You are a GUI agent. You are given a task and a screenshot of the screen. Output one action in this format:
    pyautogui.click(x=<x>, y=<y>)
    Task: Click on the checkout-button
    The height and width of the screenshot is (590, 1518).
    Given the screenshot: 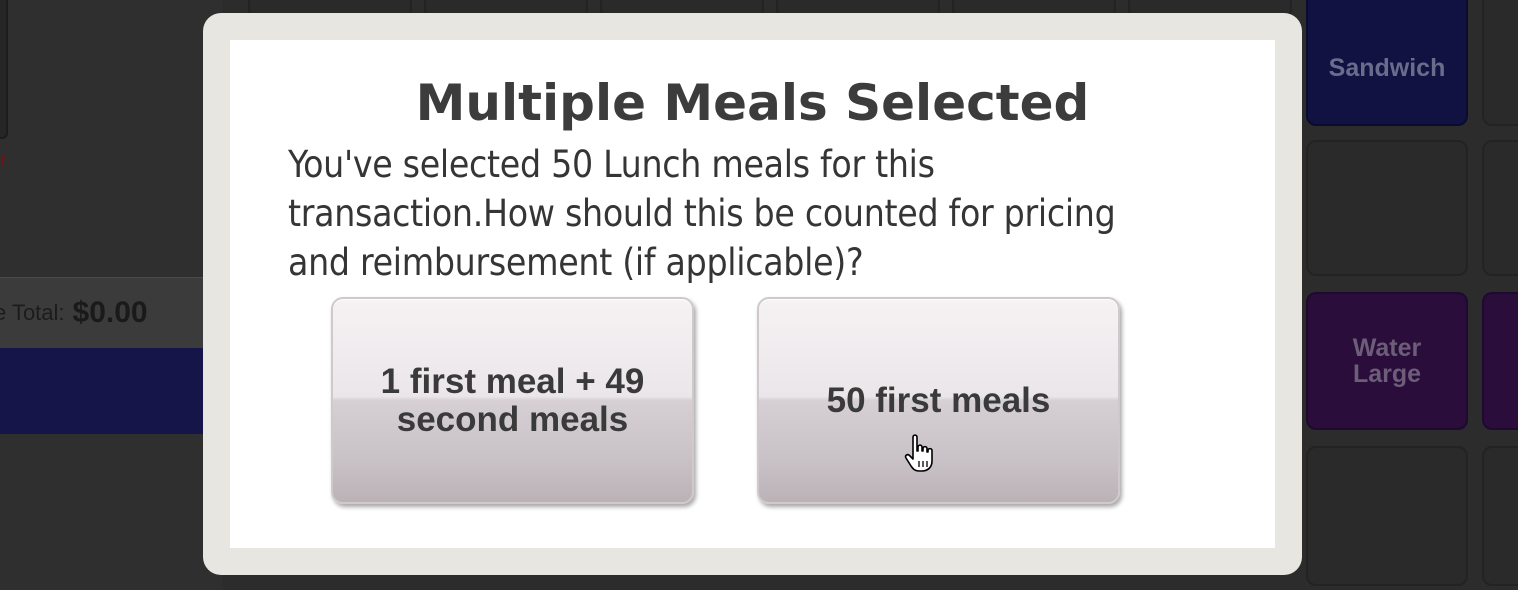 What is the action you would take?
    pyautogui.click(x=107, y=391)
    